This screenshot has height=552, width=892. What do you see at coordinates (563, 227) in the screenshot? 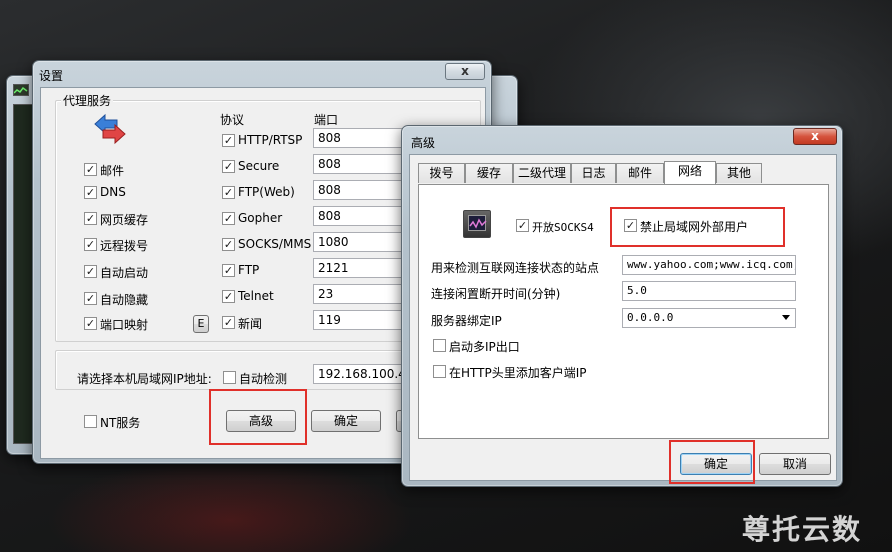
I see `enable-socks4-label: 开放SOCKS4` at bounding box center [563, 227].